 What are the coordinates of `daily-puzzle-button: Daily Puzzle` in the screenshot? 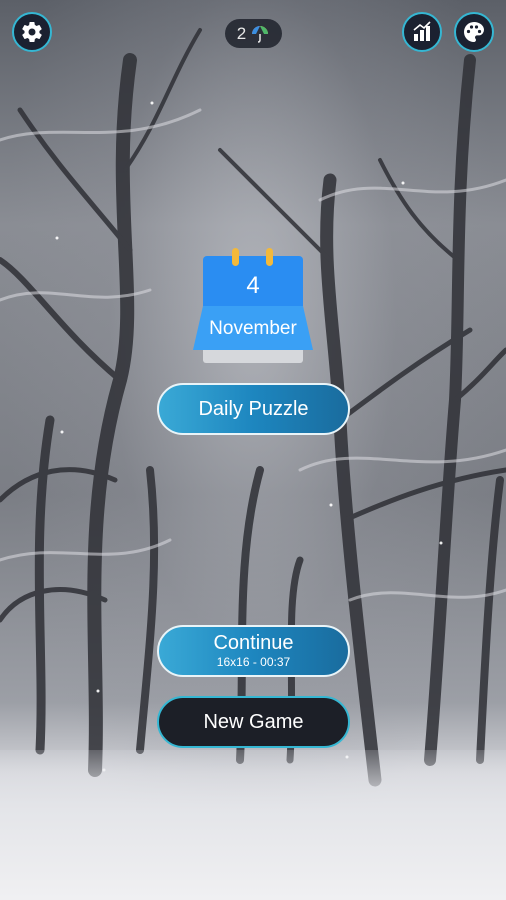 It's located at (253, 409).